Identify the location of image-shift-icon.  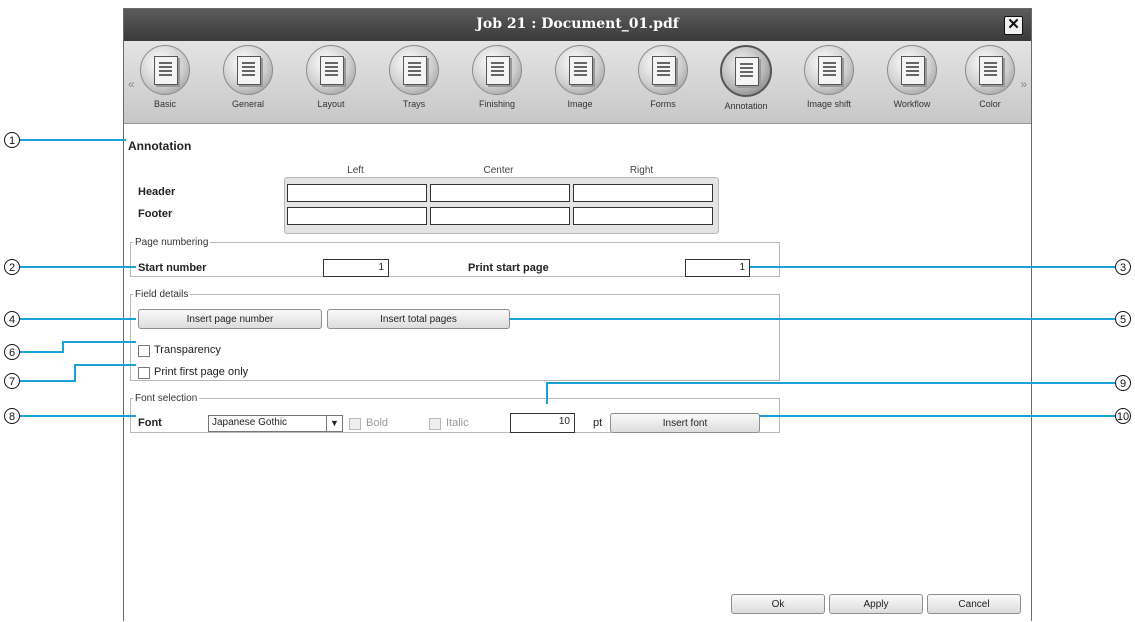
(829, 70).